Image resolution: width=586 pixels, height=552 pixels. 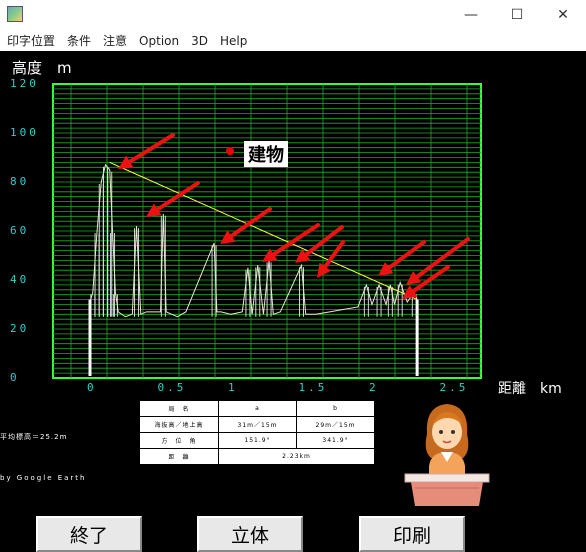 I want to click on table-row-distance-value: 2.23km, so click(x=296, y=456).